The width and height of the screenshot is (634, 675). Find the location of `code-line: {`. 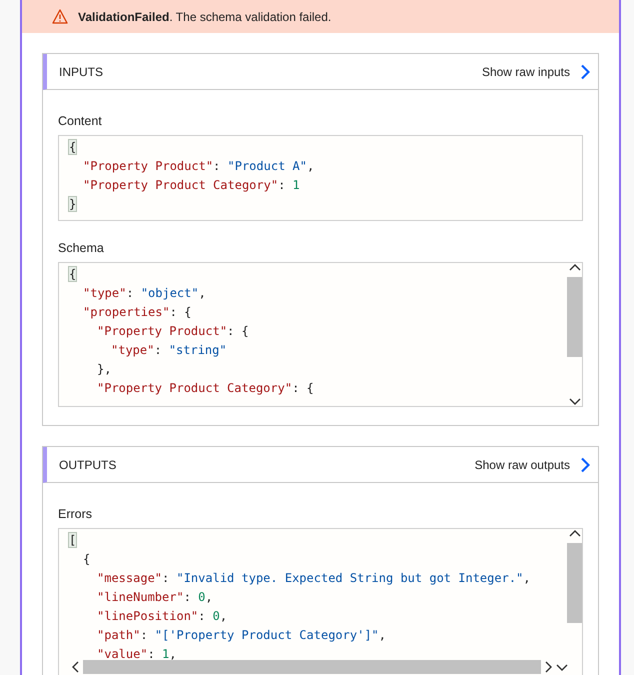

code-line: { is located at coordinates (87, 559).